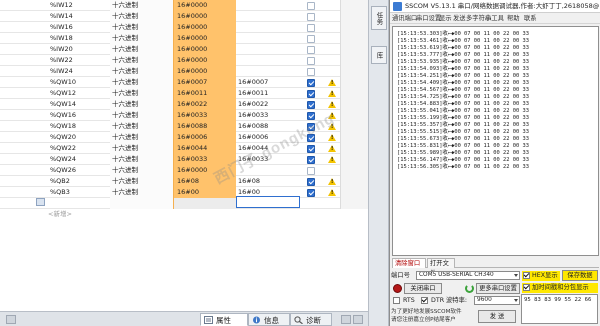 The image size is (600, 326). I want to click on table-row: %QW24 十六进制 16#0033 16#0033, so click(184, 159).